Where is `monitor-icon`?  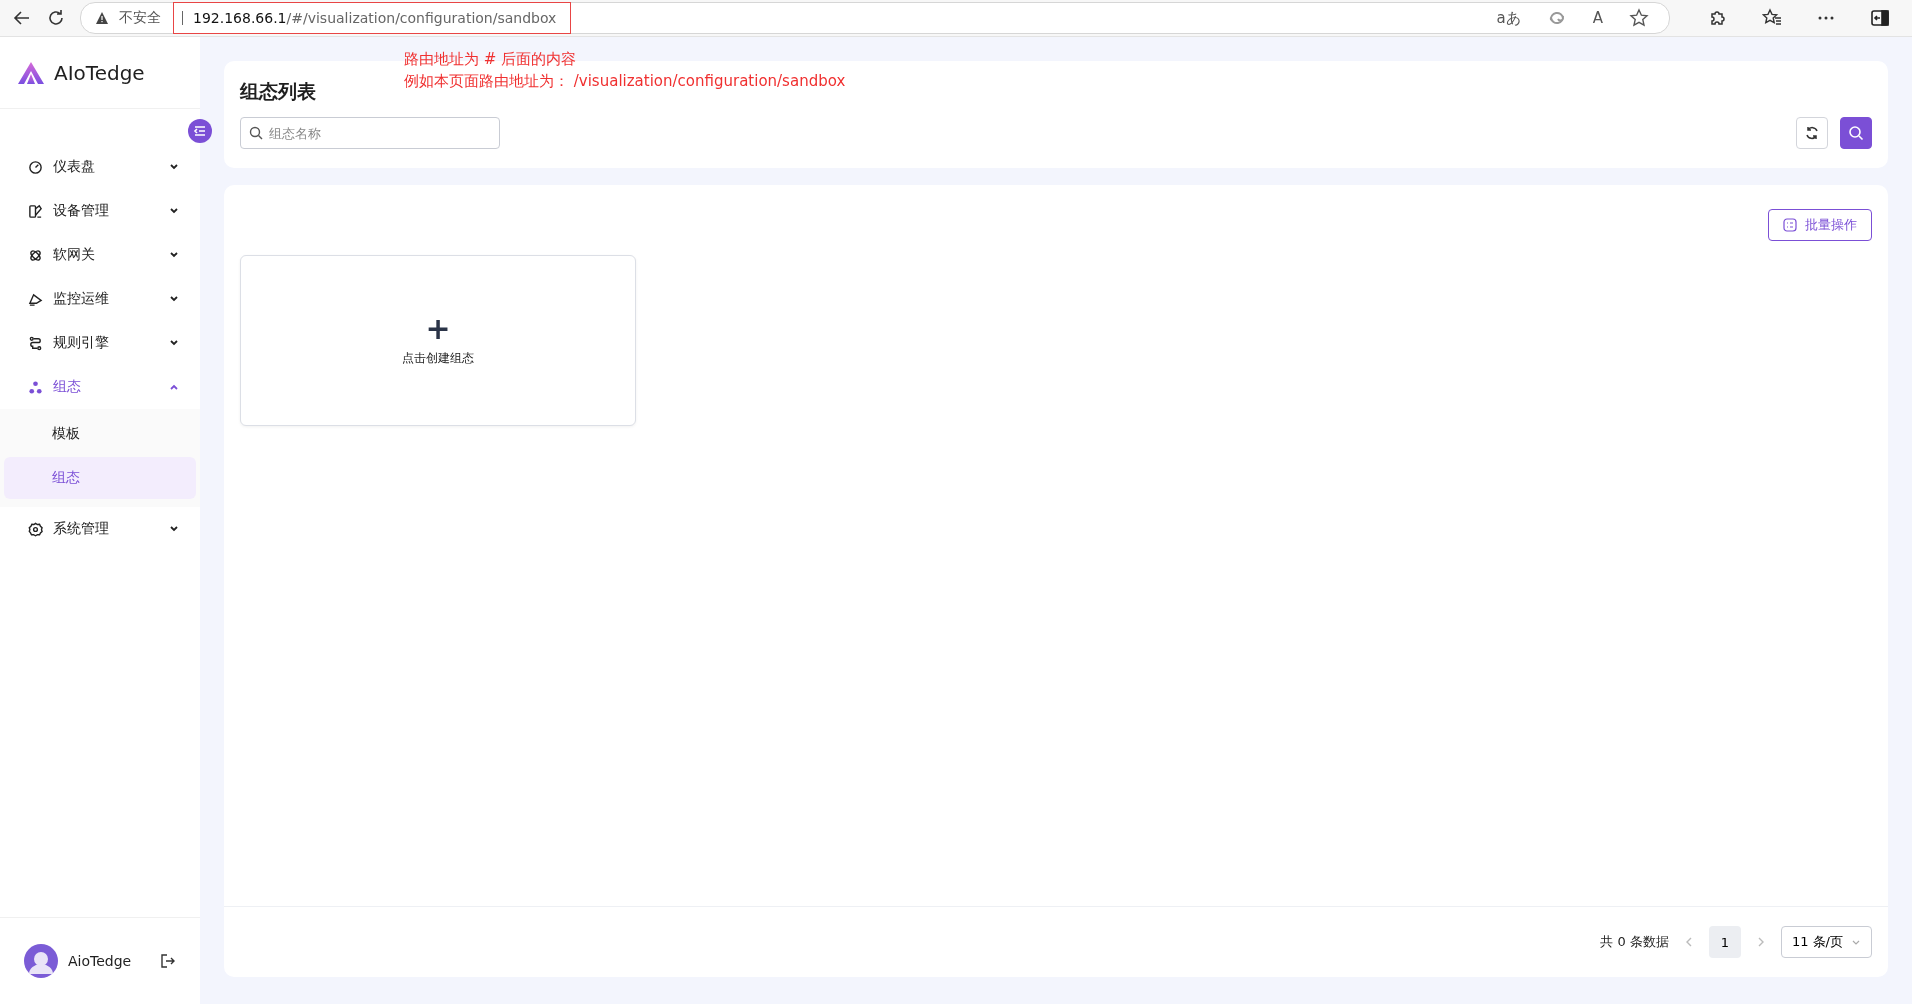 monitor-icon is located at coordinates (35, 299).